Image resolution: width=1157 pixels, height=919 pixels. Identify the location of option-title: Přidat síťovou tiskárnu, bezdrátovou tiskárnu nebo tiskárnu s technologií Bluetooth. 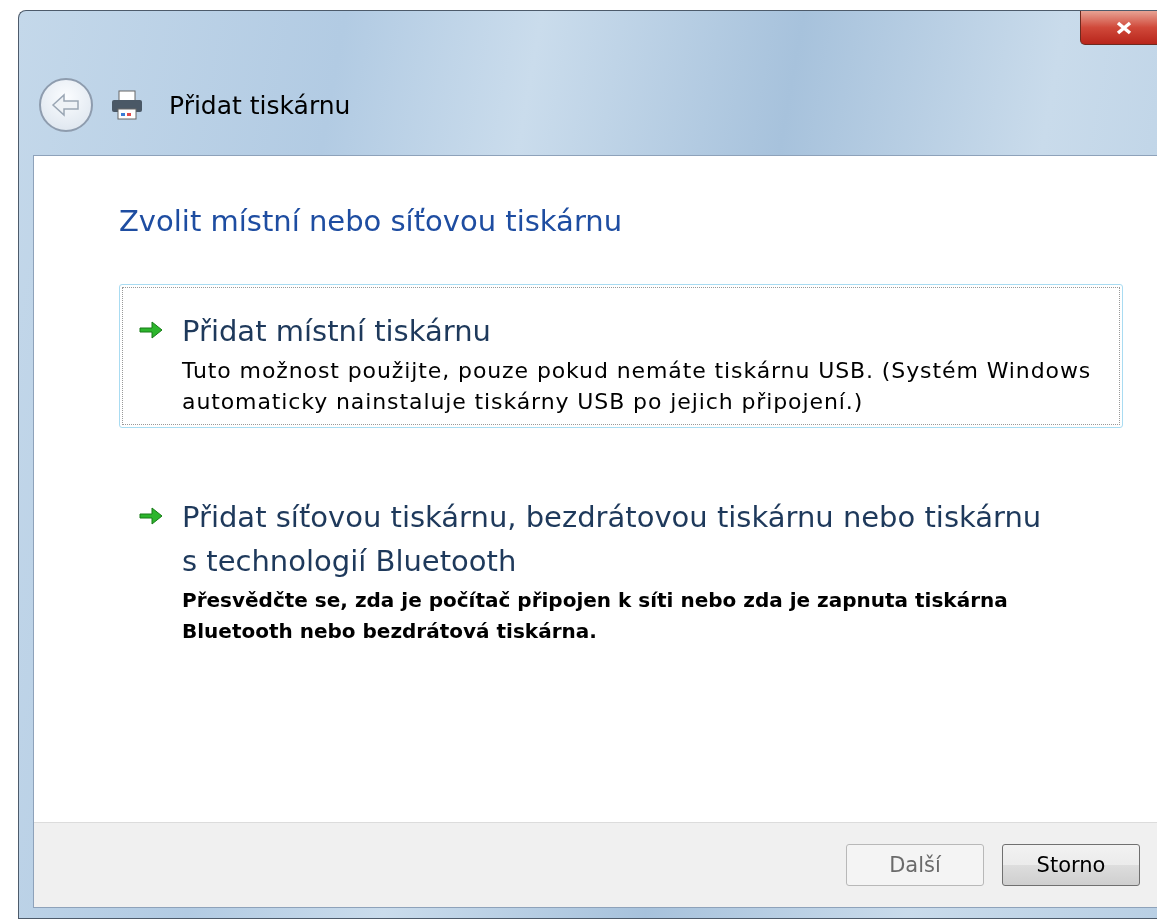
(612, 539).